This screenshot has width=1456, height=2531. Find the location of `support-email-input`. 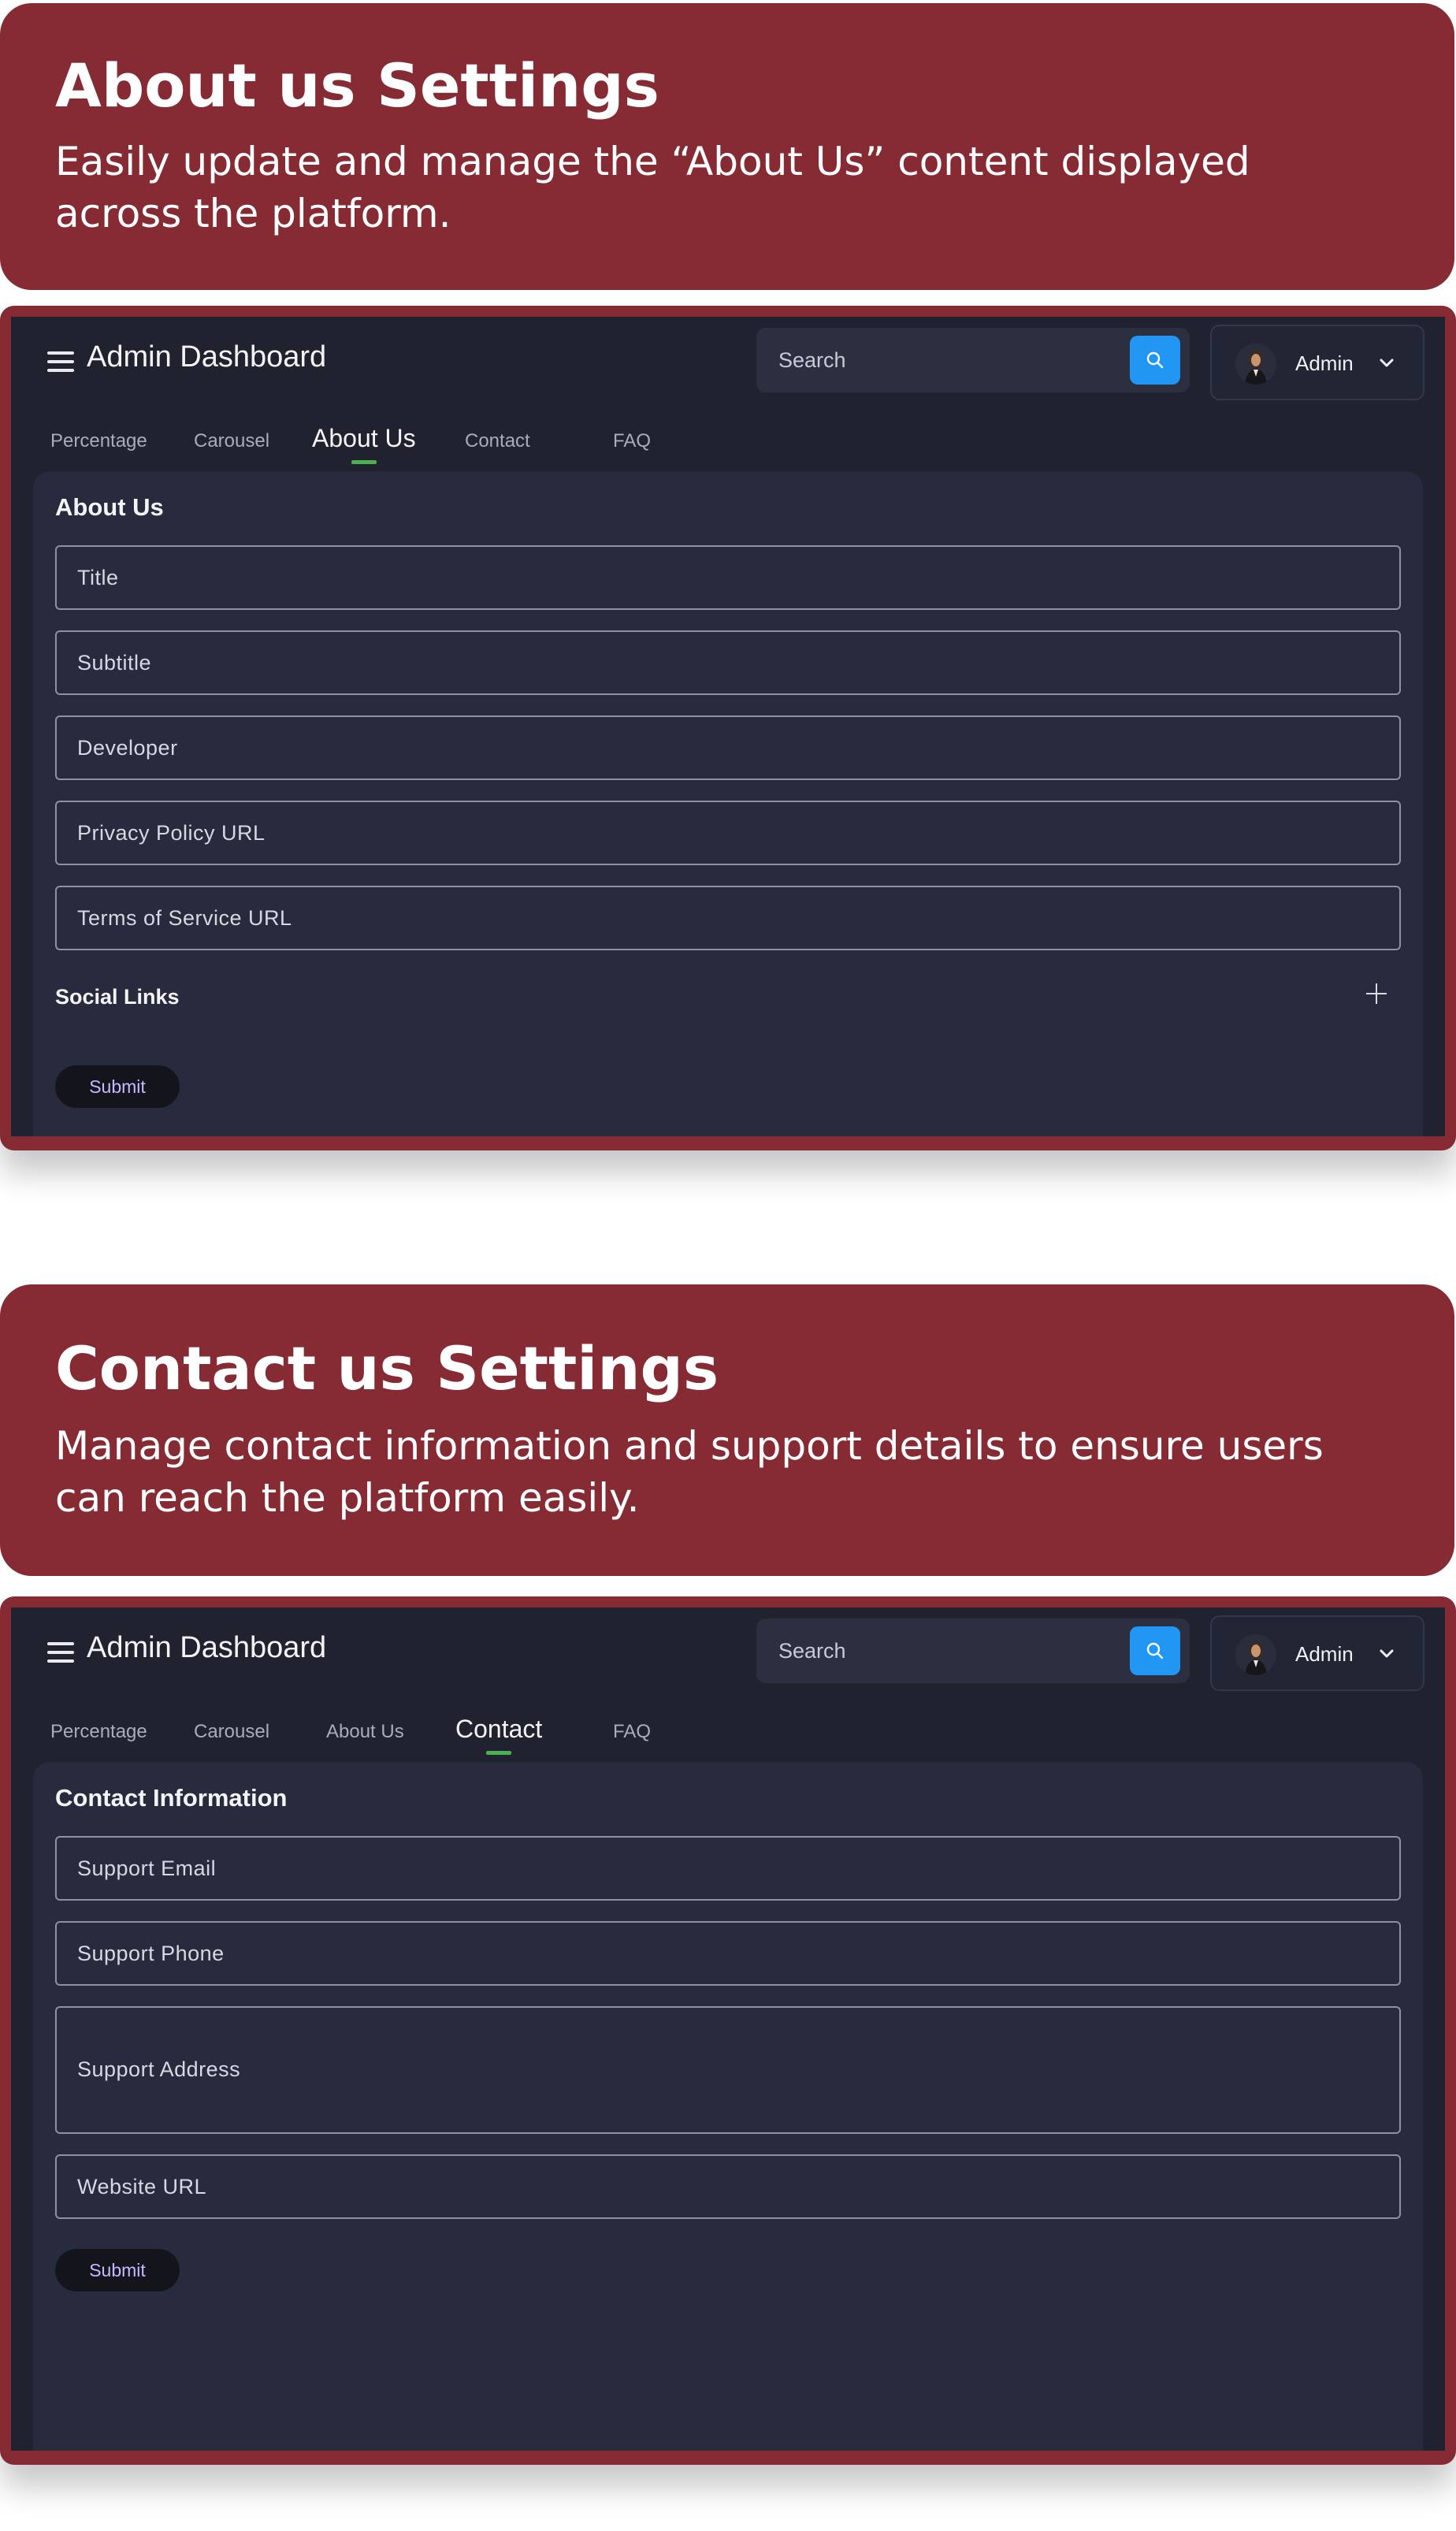

support-email-input is located at coordinates (728, 1868).